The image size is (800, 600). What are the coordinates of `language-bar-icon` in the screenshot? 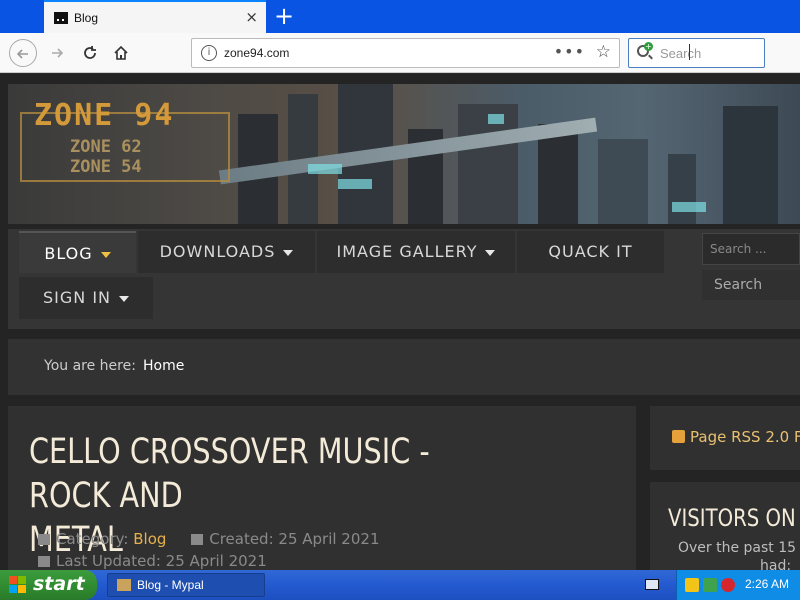 It's located at (652, 584).